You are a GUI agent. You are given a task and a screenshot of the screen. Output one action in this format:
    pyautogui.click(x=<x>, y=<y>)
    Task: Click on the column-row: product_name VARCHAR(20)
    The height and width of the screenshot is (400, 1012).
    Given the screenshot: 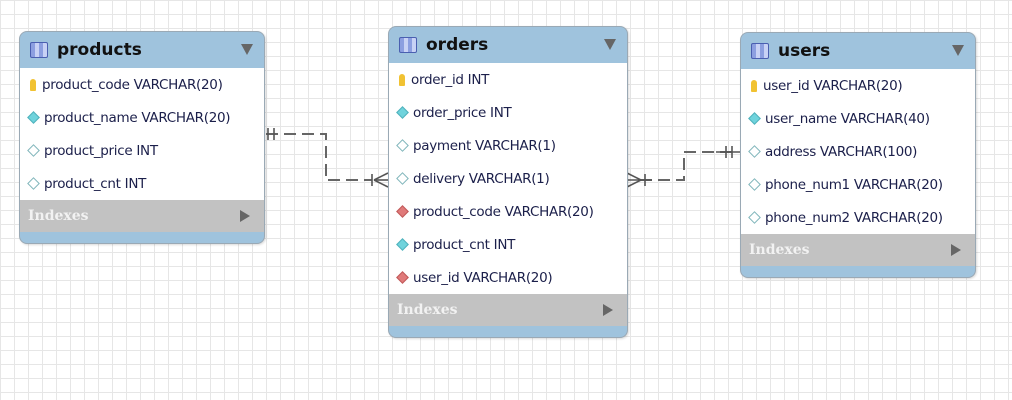 What is the action you would take?
    pyautogui.click(x=142, y=117)
    